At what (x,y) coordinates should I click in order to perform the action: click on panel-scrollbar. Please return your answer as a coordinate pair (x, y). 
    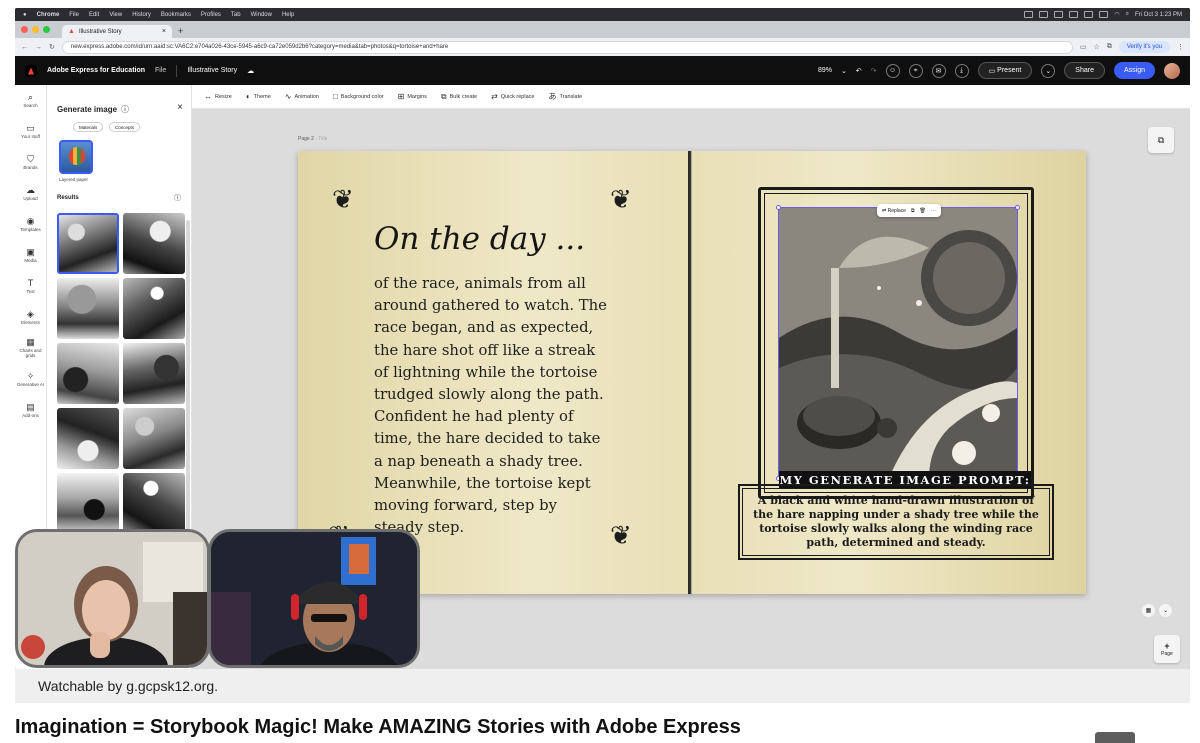
    Looking at the image, I should click on (188, 380).